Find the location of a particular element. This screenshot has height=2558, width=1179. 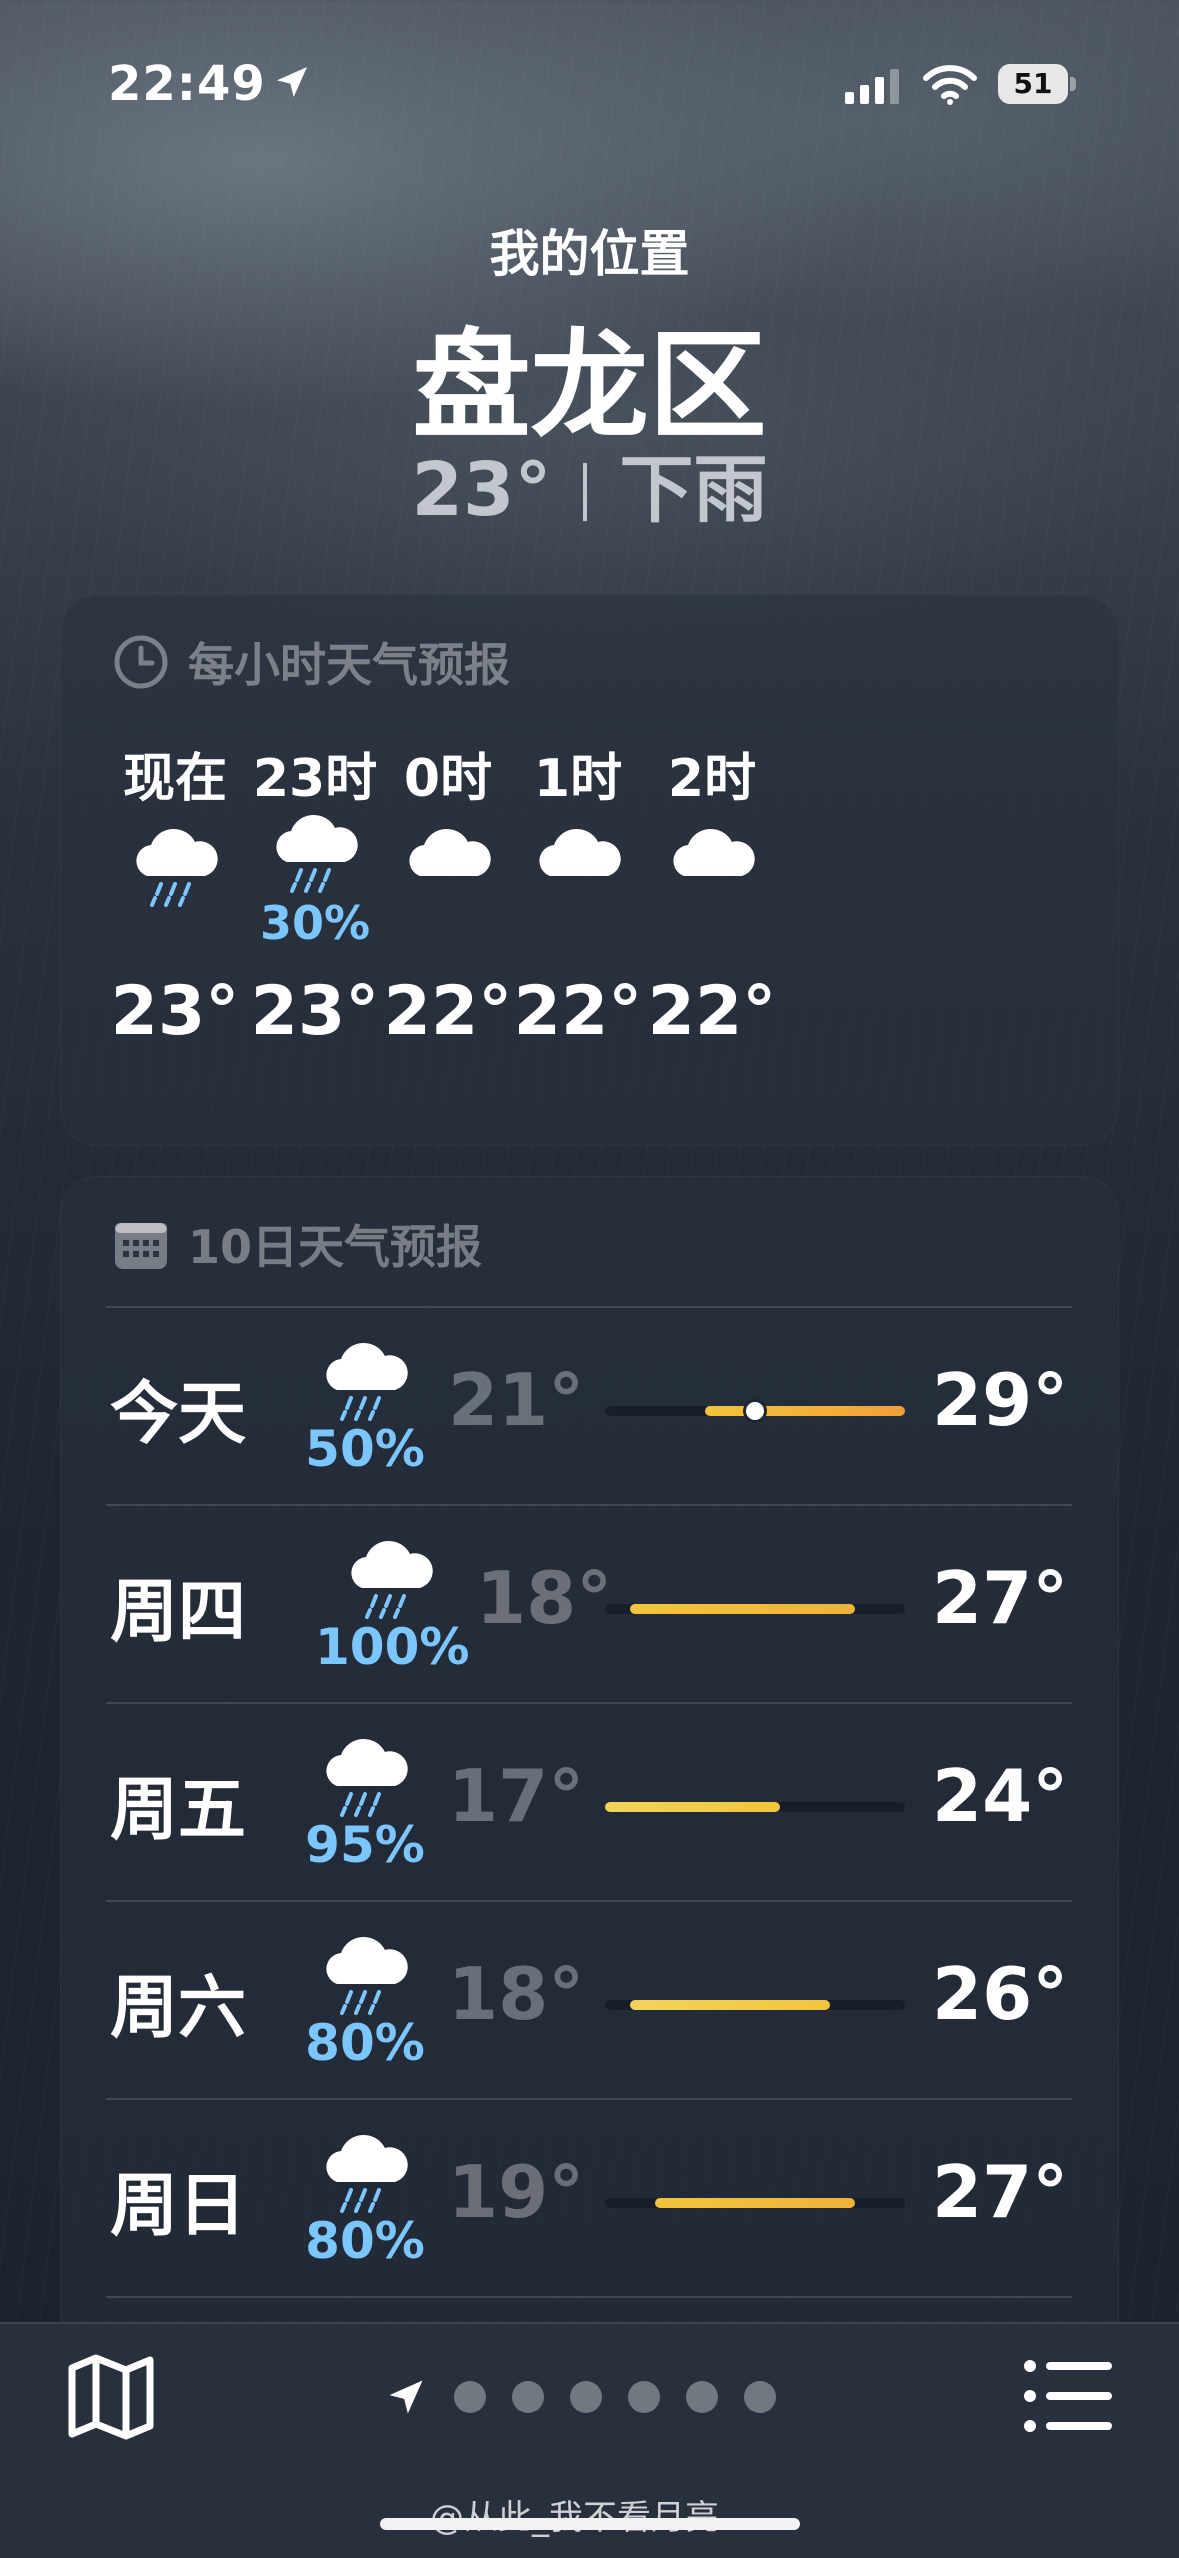

hourly-forecast-title: 每小时天气预报 is located at coordinates (311, 662).